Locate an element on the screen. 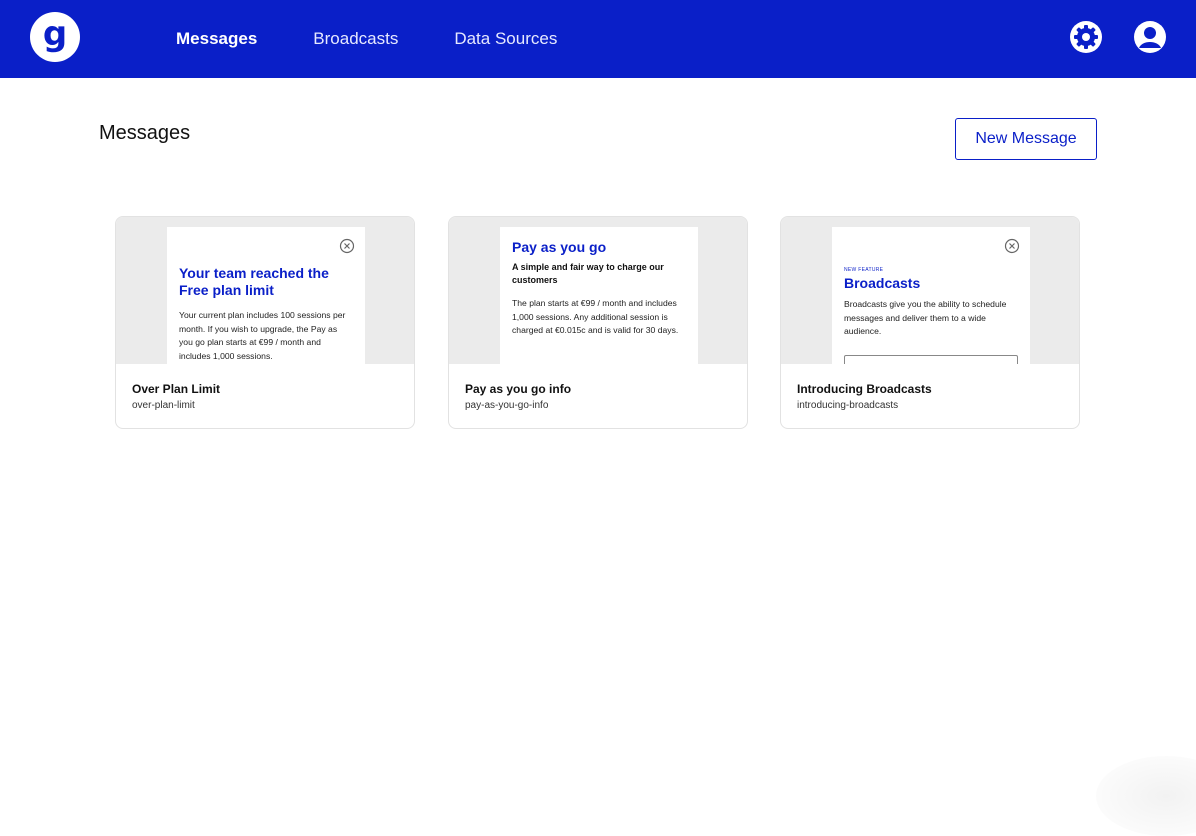 Image resolution: width=1196 pixels, height=836 pixels. card-meta: Over Plan Limit over-plan-limit is located at coordinates (176, 396).